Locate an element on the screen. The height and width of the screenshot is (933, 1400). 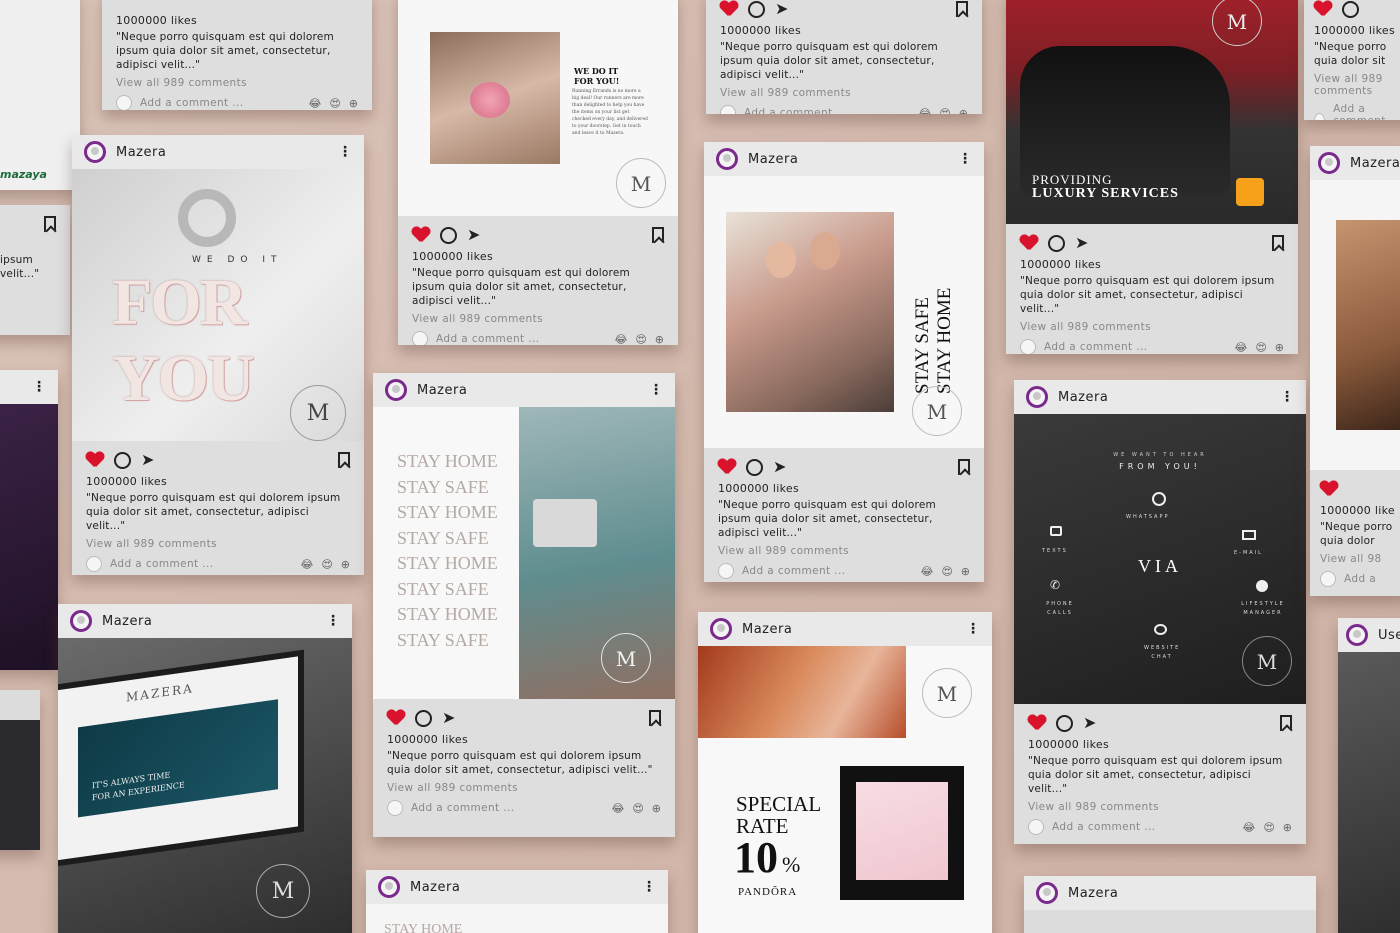
username: Use is located at coordinates (1389, 635).